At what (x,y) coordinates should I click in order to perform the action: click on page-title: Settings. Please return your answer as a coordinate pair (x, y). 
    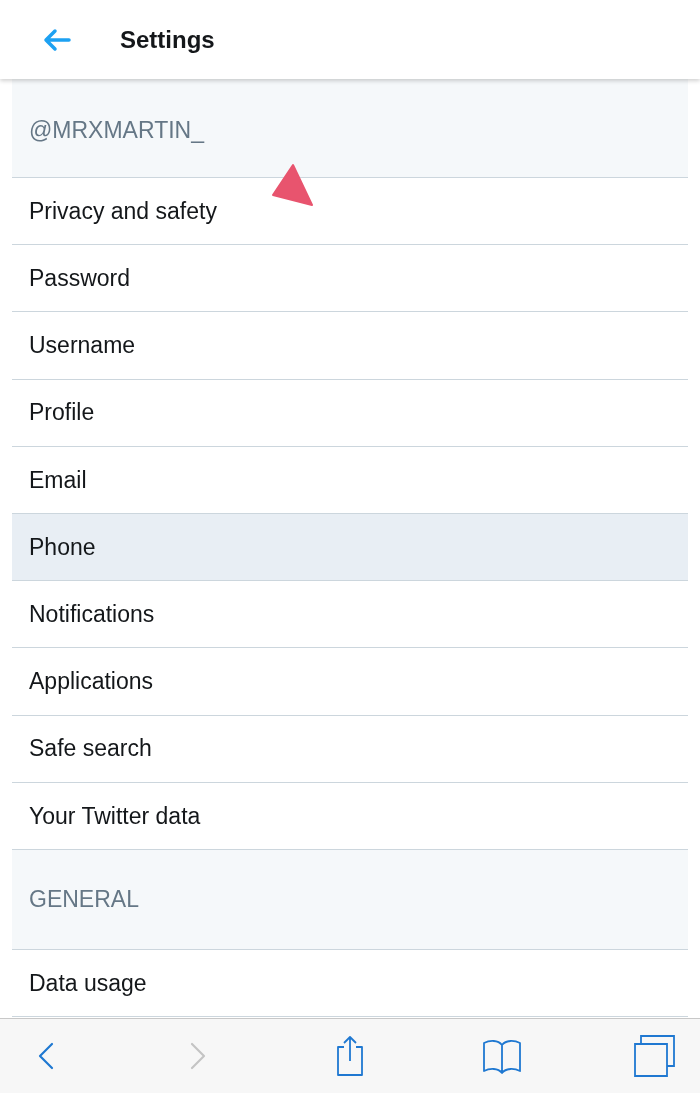
    Looking at the image, I should click on (167, 39).